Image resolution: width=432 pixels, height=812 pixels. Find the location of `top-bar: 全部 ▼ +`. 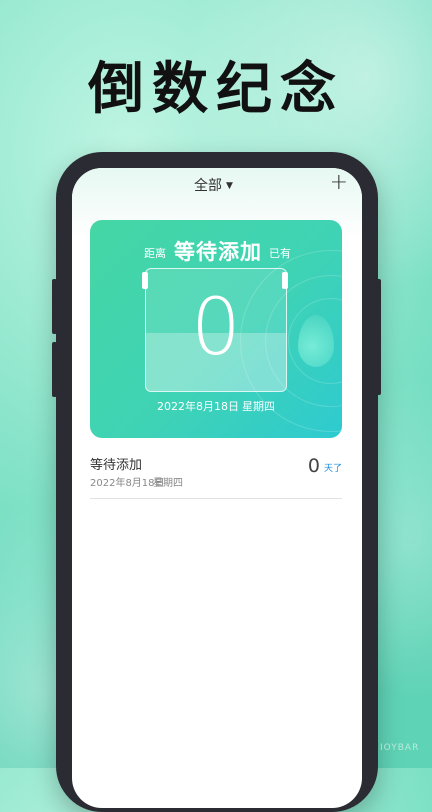

top-bar: 全部 ▼ + is located at coordinates (217, 184).